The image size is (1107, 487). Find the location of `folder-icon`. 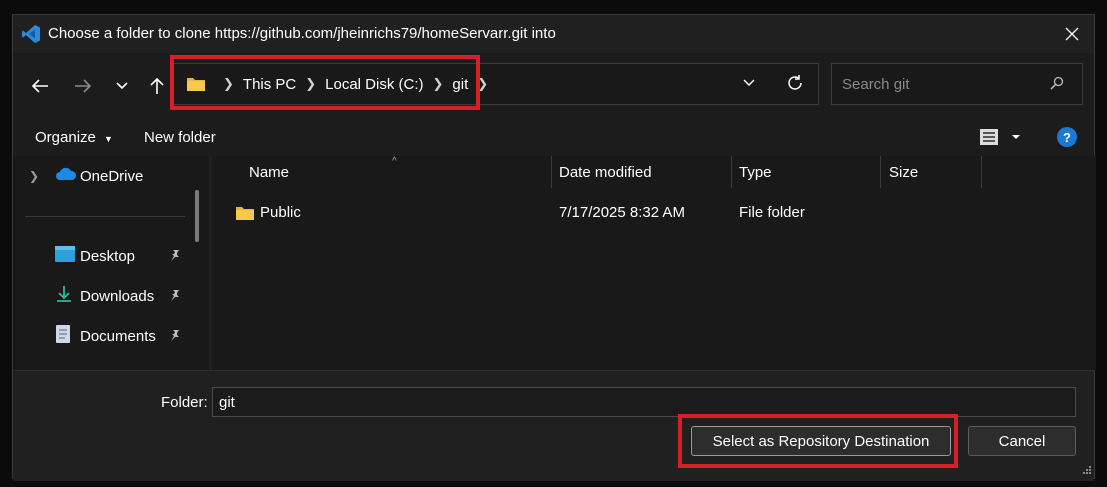

folder-icon is located at coordinates (245, 215).